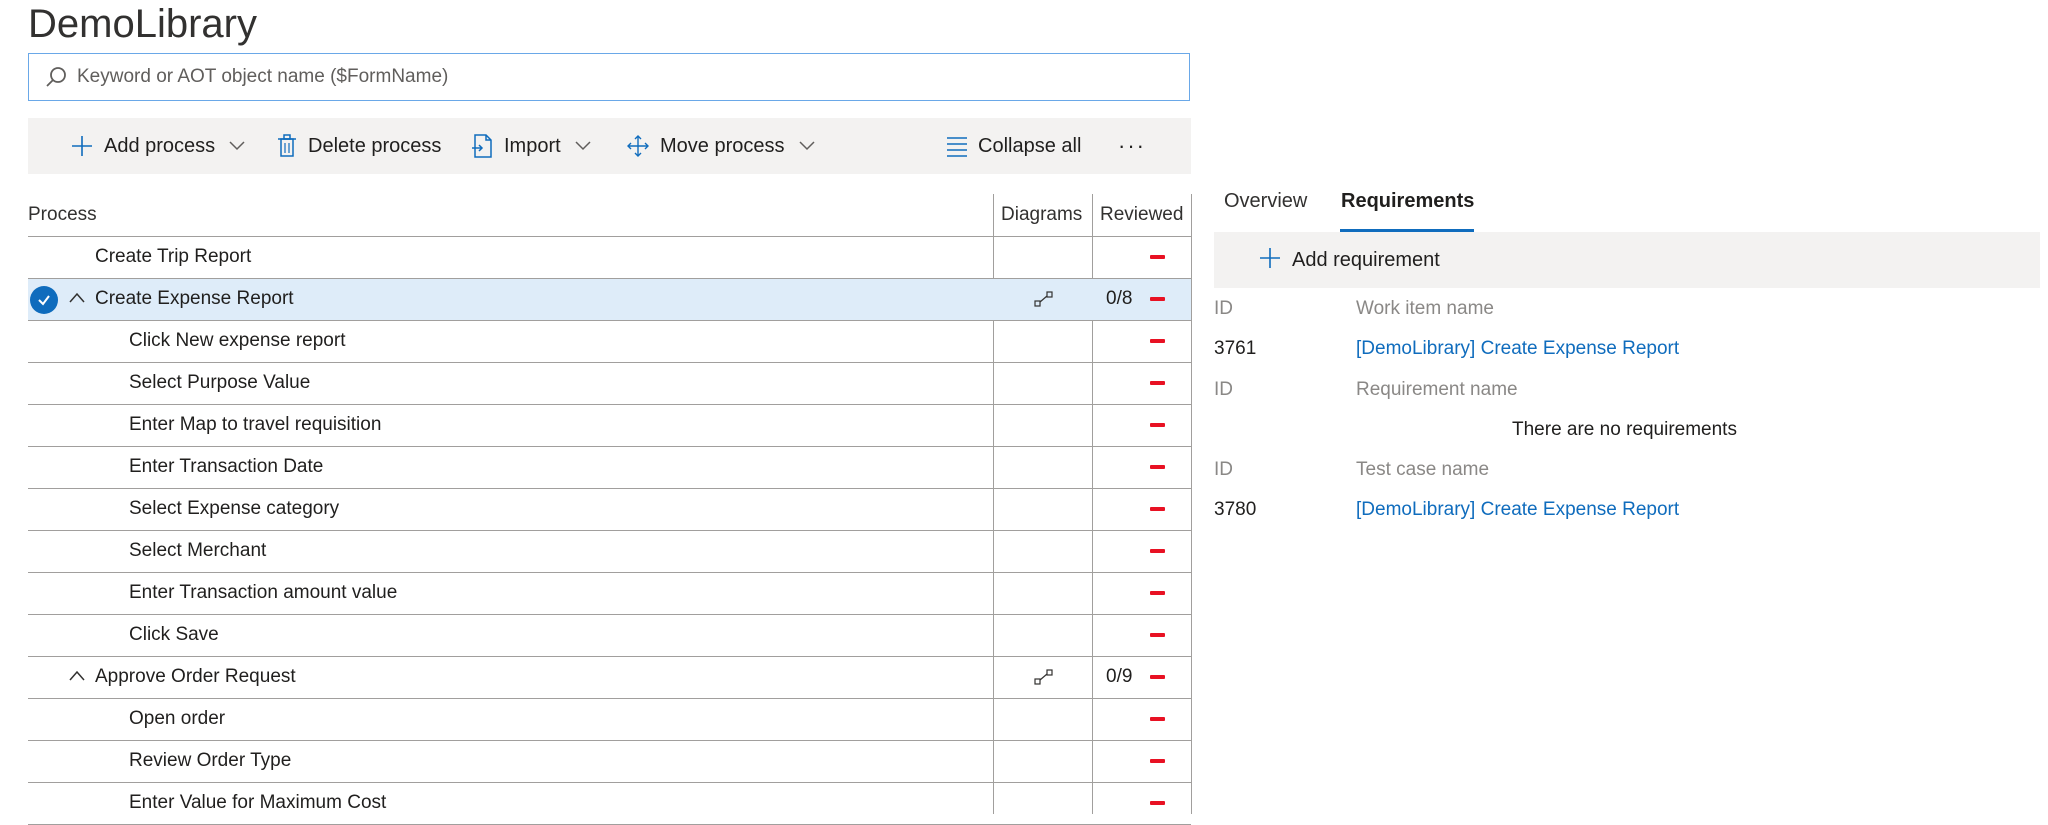 This screenshot has height=825, width=2048. Describe the element at coordinates (234, 508) in the screenshot. I see `process-name: Select Expense category` at that location.